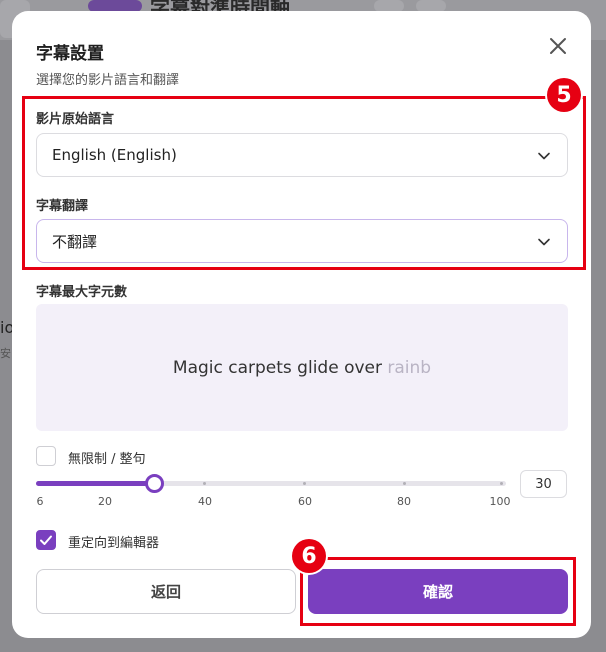 Image resolution: width=606 pixels, height=652 pixels. I want to click on redirect-checkbox, so click(46, 540).